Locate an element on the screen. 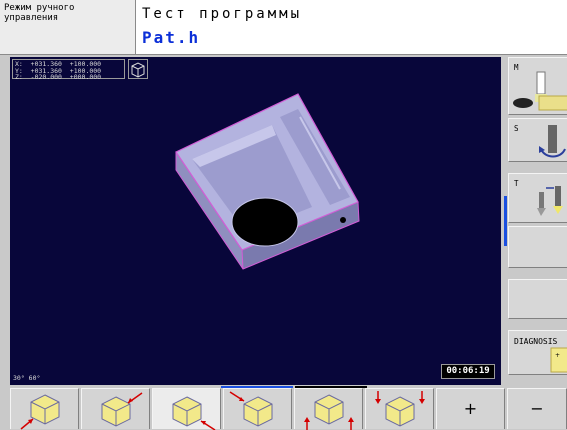  view-bottom-up-button is located at coordinates (328, 409).